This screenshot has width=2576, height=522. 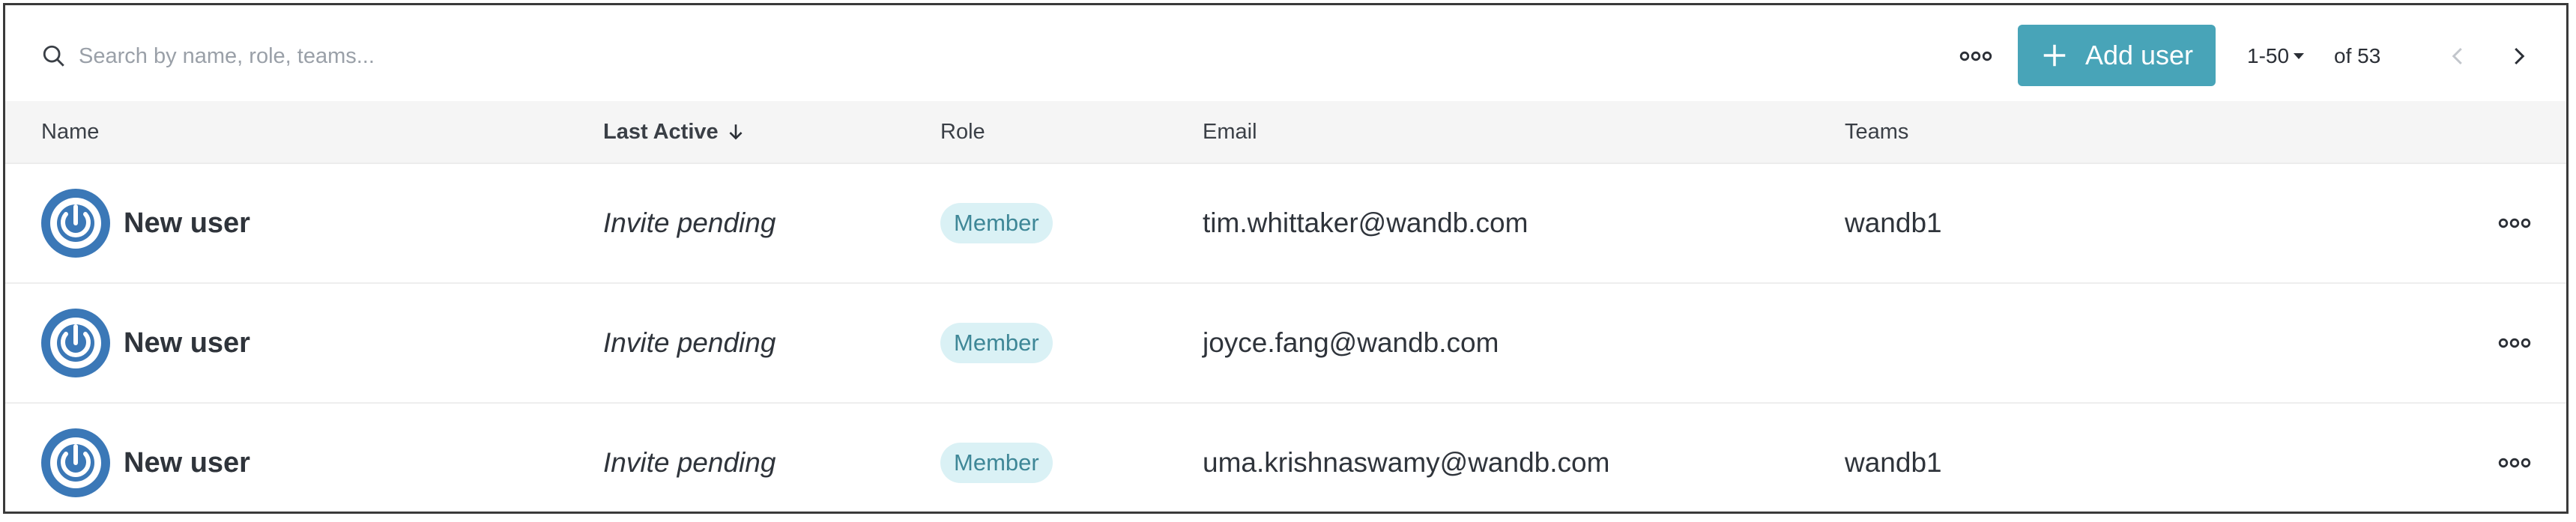 I want to click on column-label: Role, so click(x=962, y=131).